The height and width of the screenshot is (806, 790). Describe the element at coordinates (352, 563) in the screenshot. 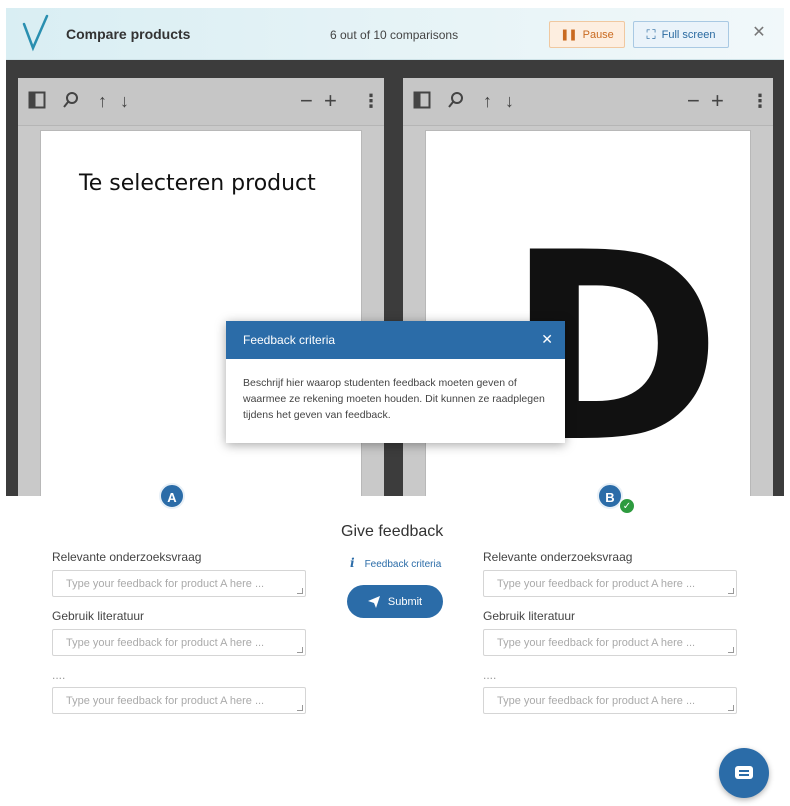

I see `info-icon: i` at that location.